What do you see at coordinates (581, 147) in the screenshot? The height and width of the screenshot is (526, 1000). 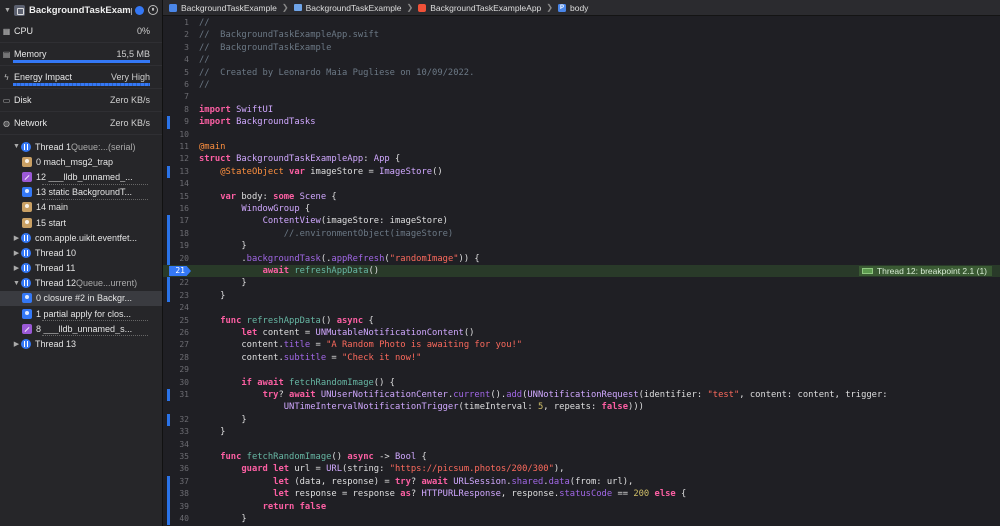 I see `code-line: 11 @main` at bounding box center [581, 147].